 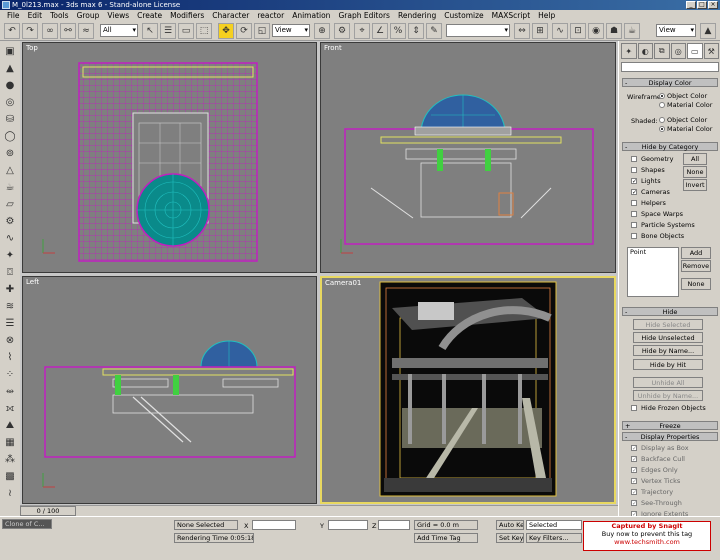 I want to click on hide-frozen-checkbox, so click(x=634, y=408).